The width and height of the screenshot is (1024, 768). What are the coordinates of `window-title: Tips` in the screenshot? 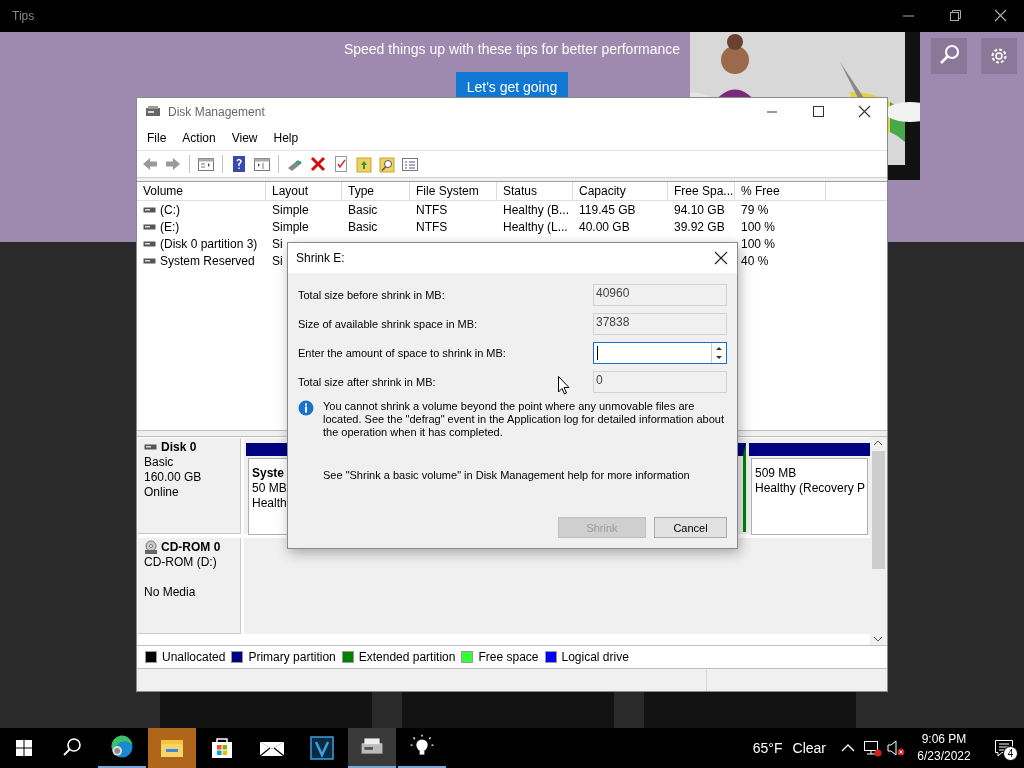 It's located at (24, 16).